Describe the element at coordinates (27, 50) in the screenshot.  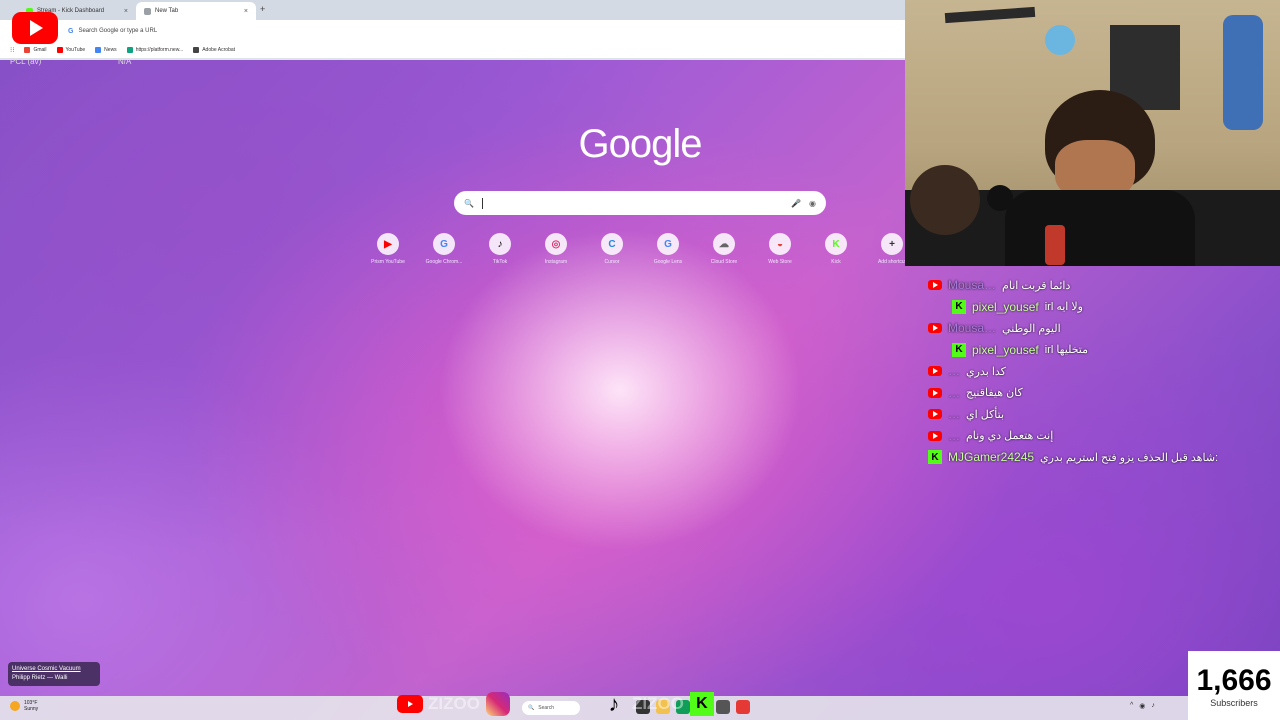
I see `gmail-icon` at that location.